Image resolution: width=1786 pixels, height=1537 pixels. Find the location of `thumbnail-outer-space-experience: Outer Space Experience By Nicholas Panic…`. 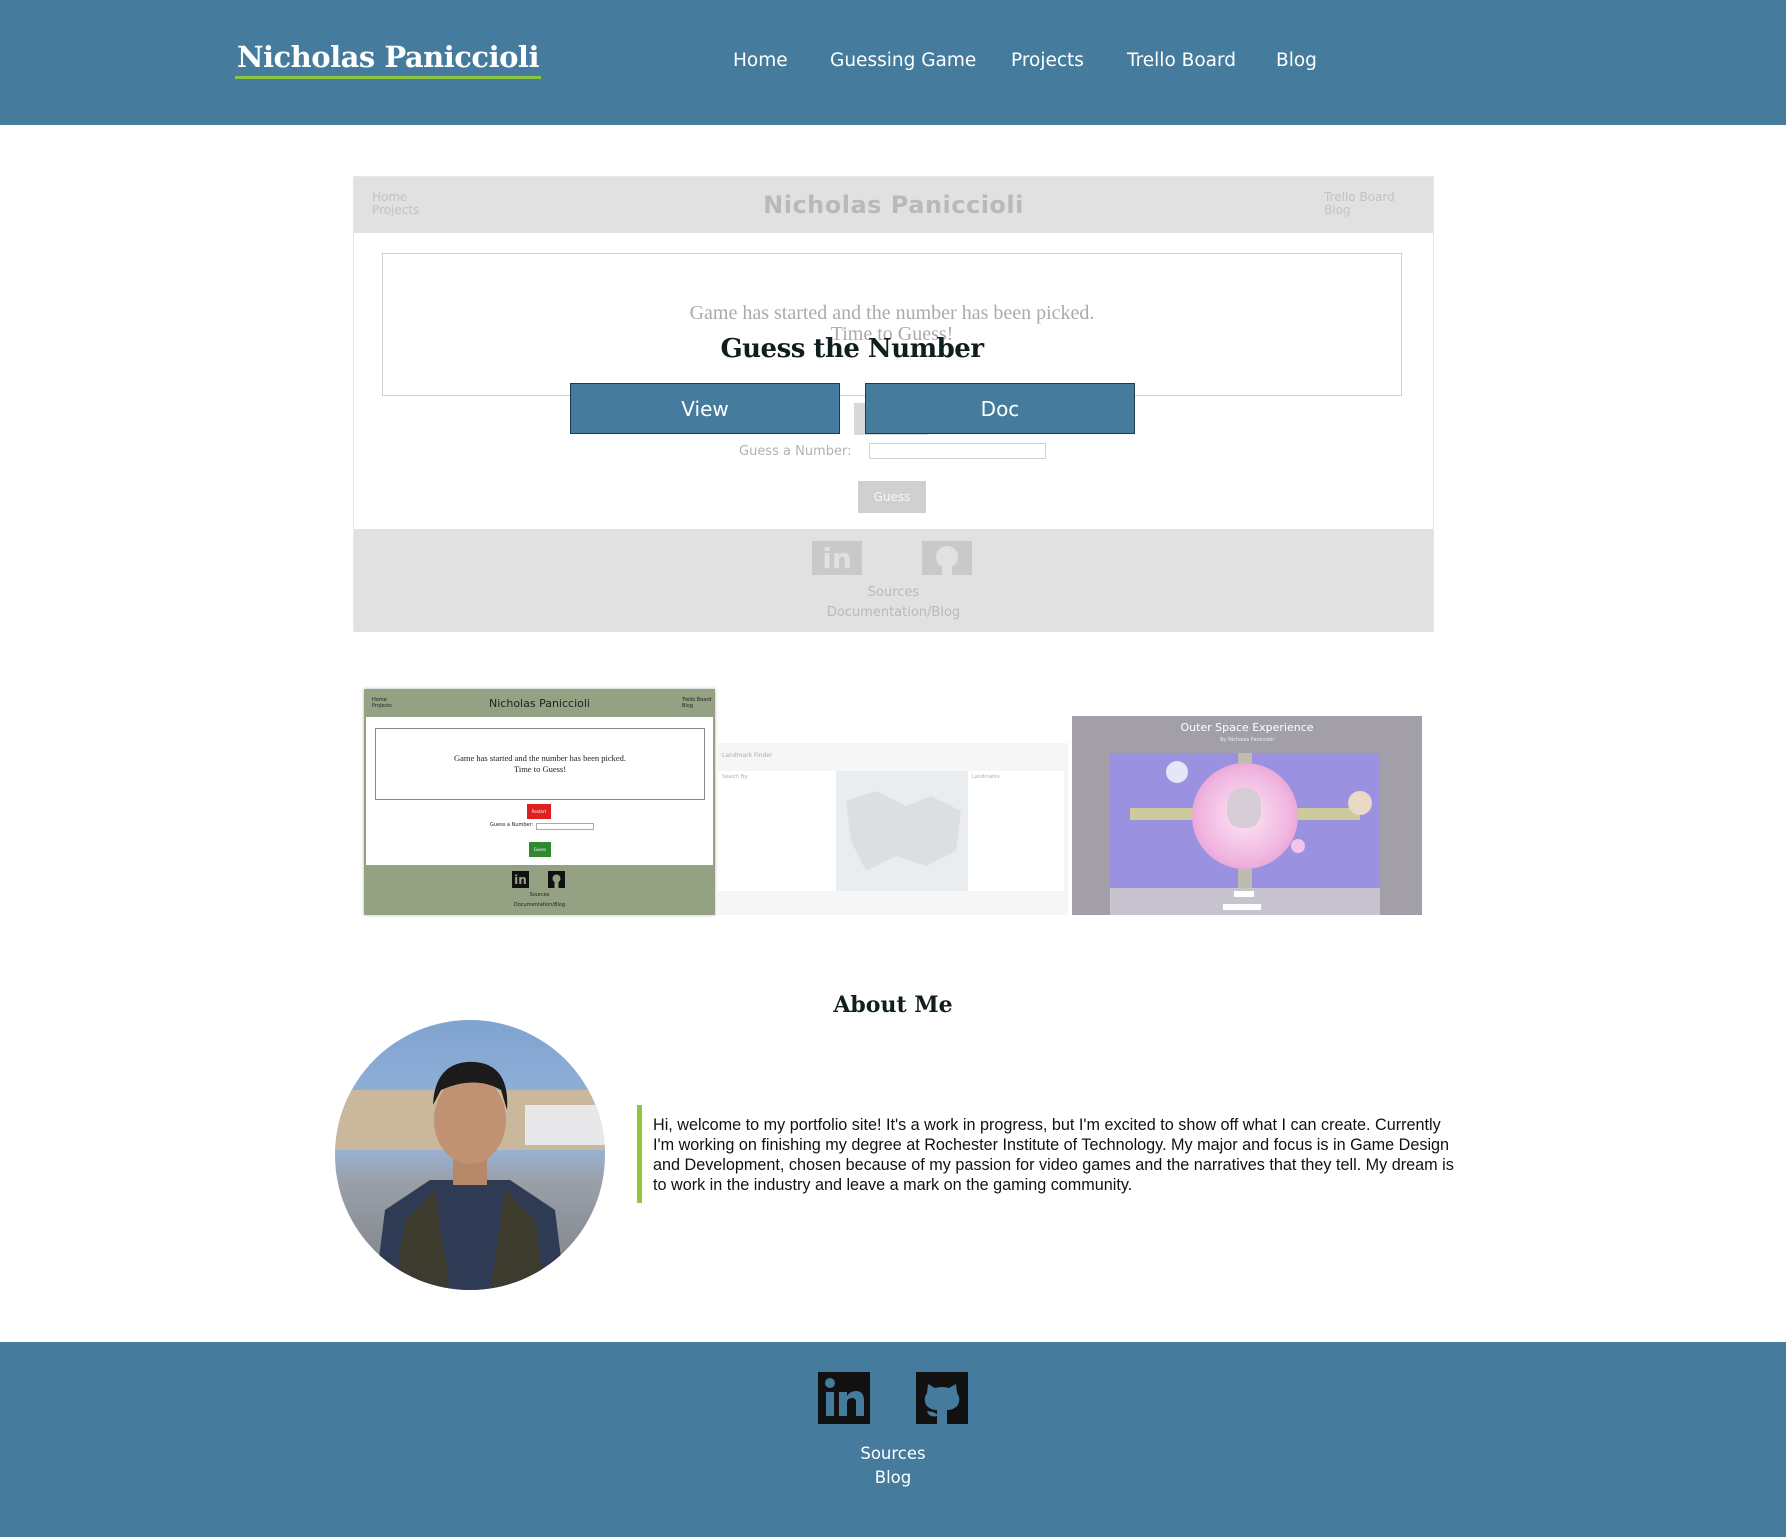

thumbnail-outer-space-experience: Outer Space Experience By Nicholas Panic… is located at coordinates (1247, 815).